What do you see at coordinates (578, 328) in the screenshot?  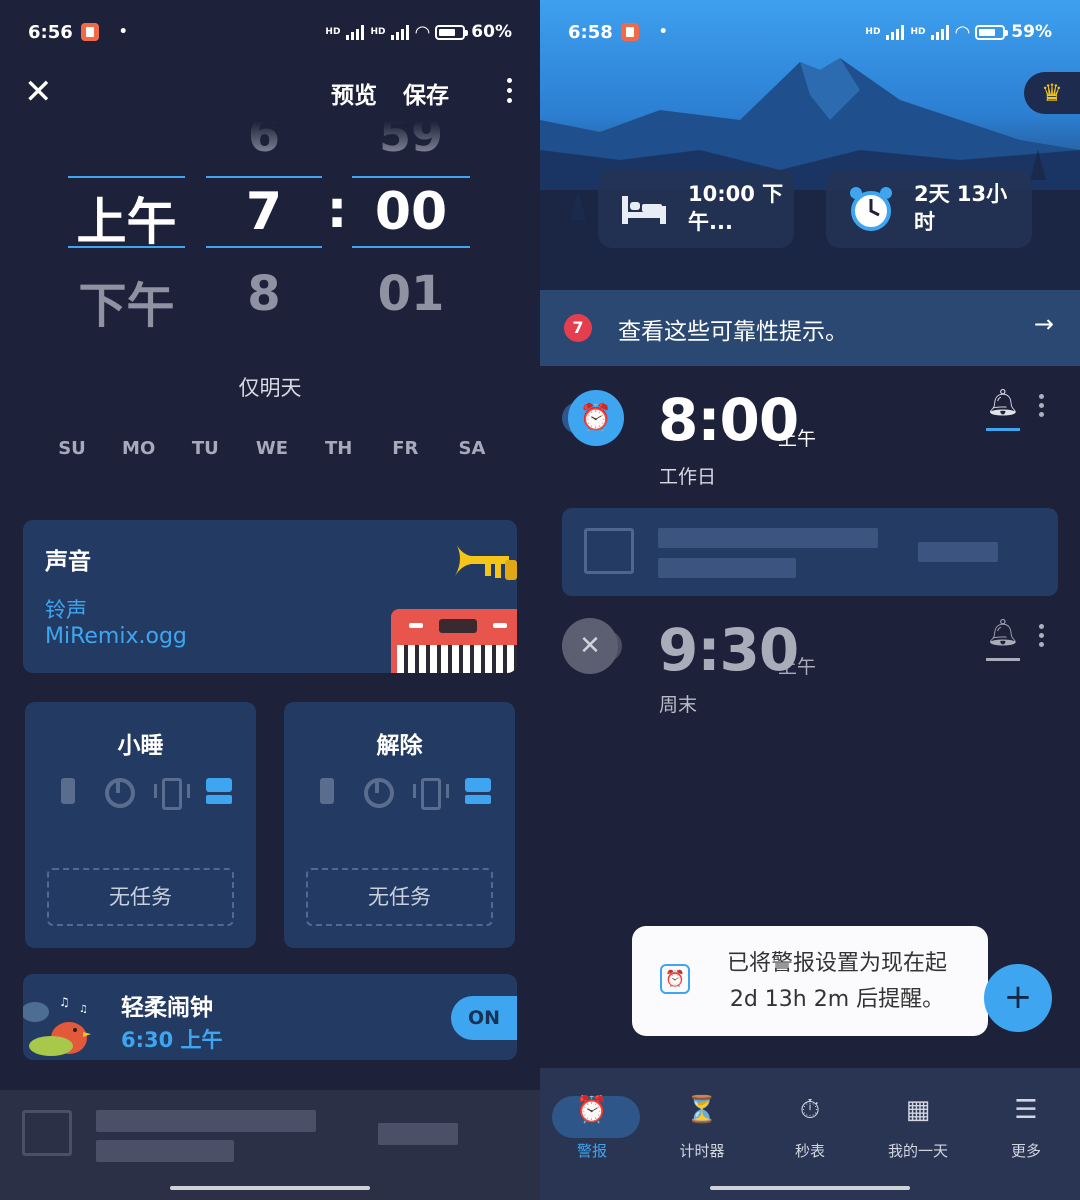 I see `tips-count-badge: 7` at bounding box center [578, 328].